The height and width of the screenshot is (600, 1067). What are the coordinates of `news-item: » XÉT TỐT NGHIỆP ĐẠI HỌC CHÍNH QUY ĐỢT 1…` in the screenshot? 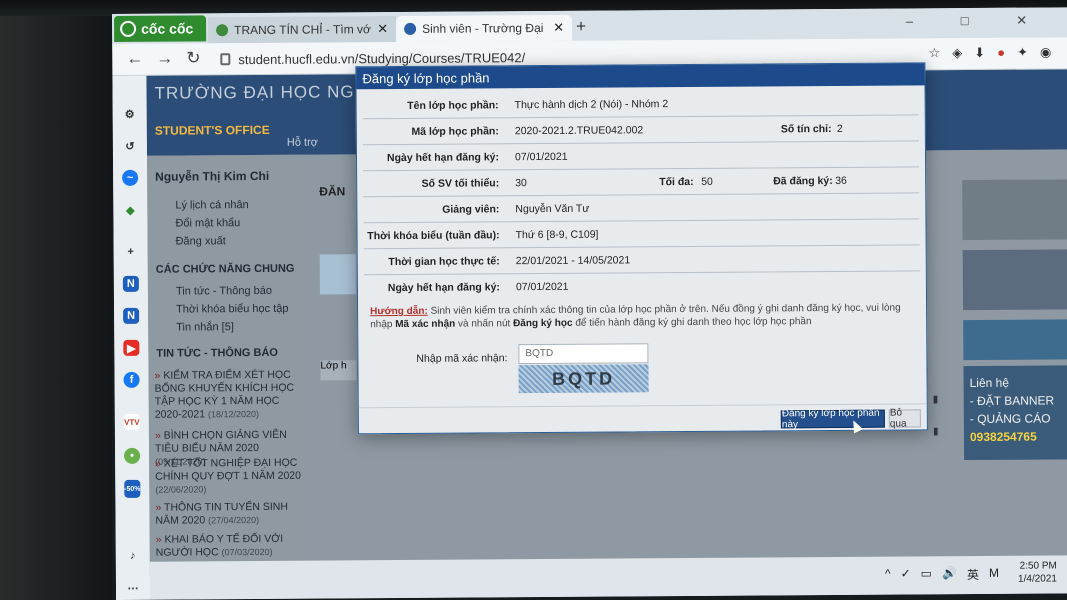 It's located at (231, 477).